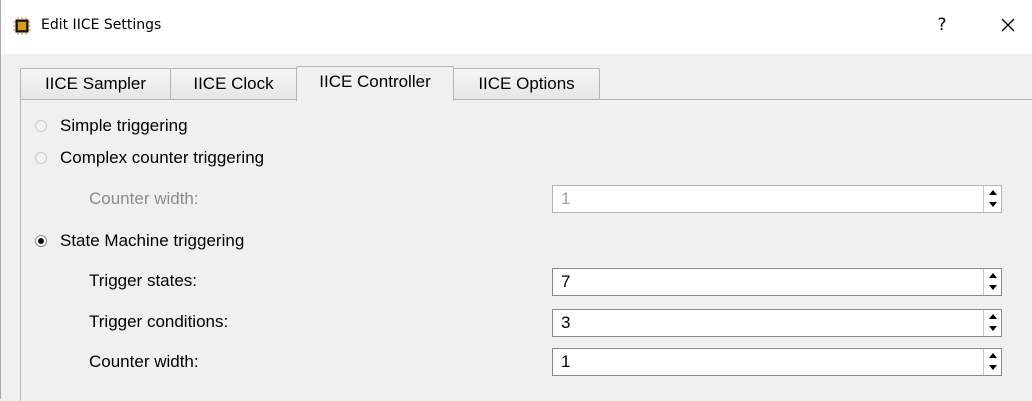  Describe the element at coordinates (101, 25) in the screenshot. I see `window-title: Edit IICE Settings` at that location.